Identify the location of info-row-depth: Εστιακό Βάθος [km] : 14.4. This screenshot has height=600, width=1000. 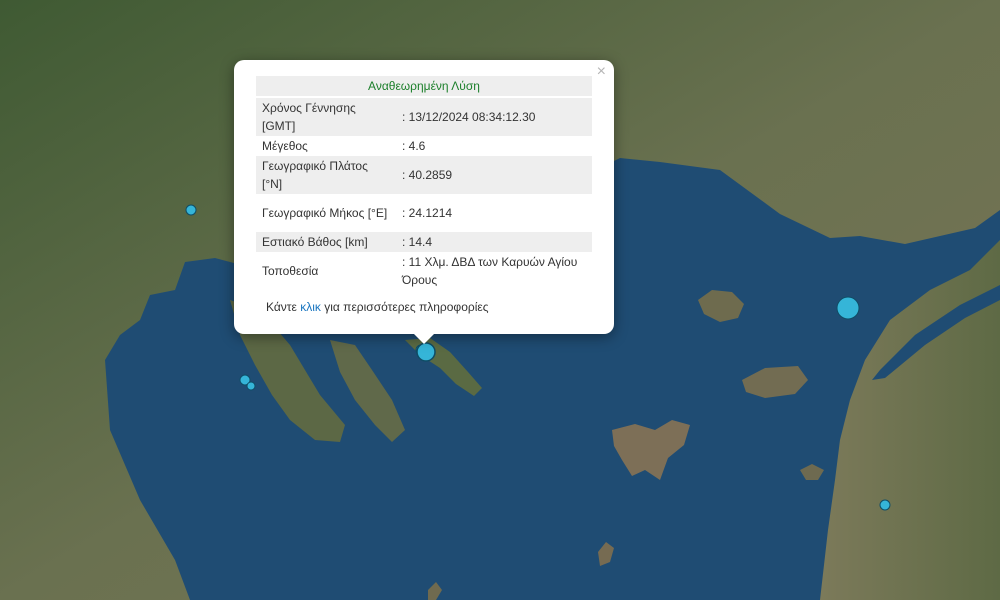
(424, 242).